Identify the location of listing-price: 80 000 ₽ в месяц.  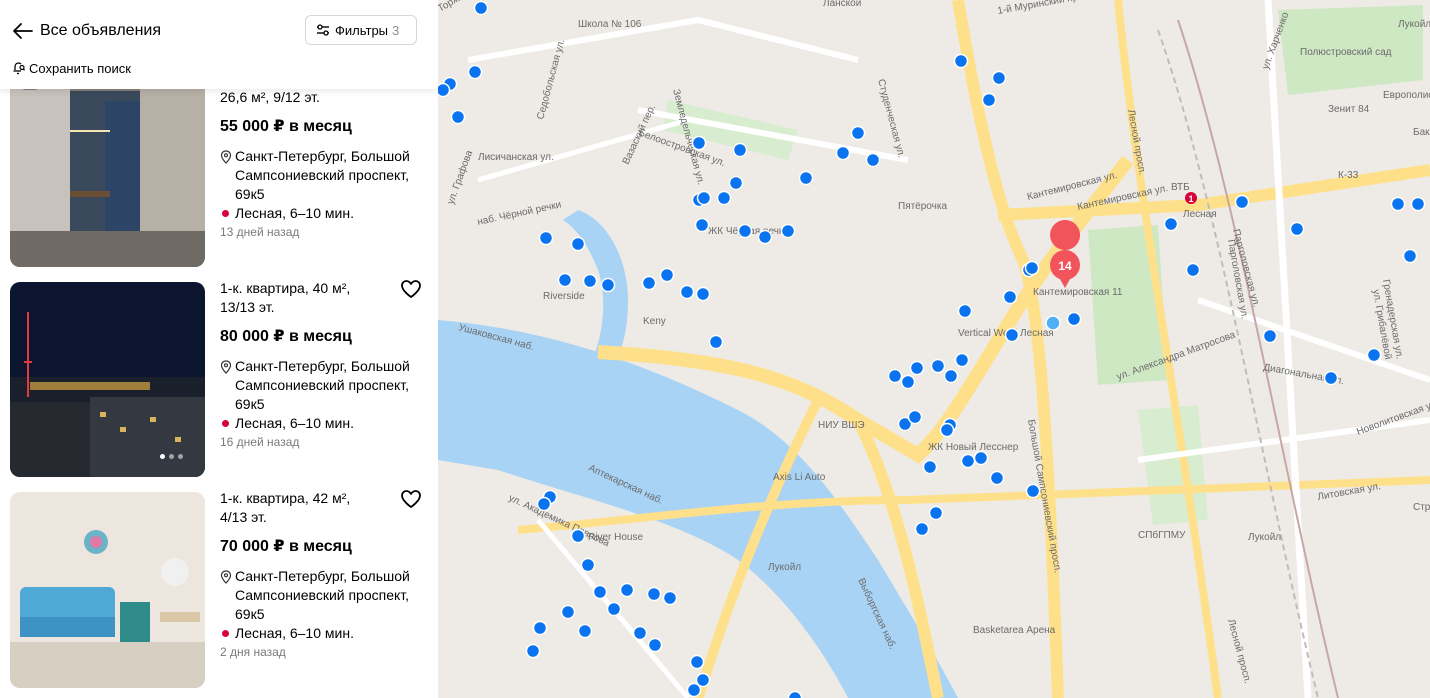
(286, 336).